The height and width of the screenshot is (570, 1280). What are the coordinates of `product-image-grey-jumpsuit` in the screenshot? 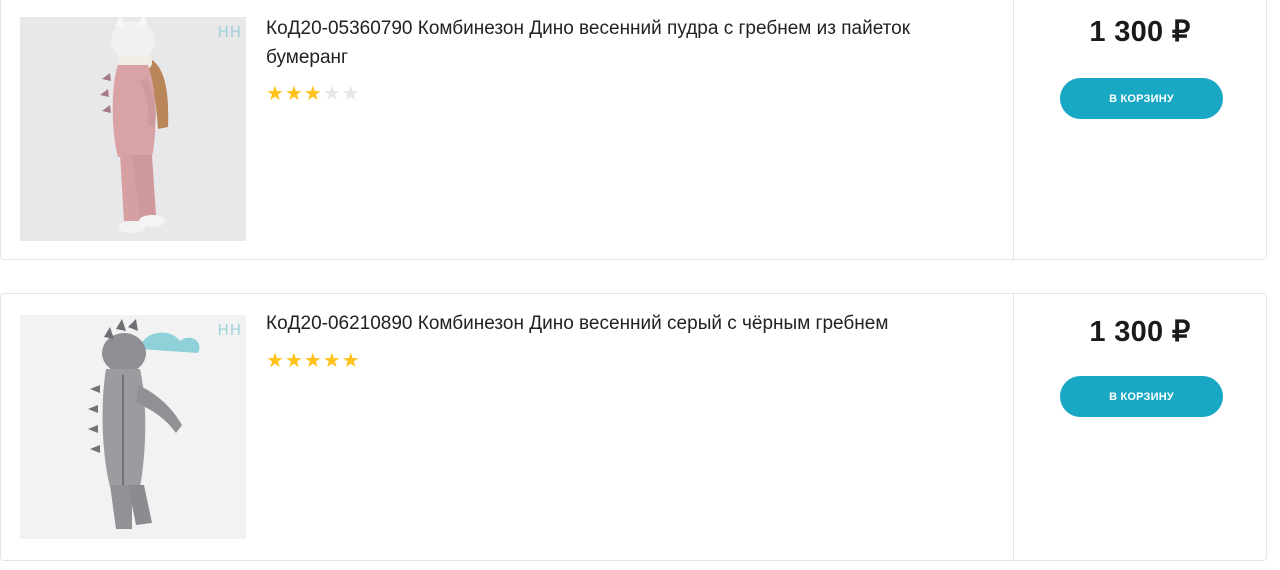 It's located at (133, 427).